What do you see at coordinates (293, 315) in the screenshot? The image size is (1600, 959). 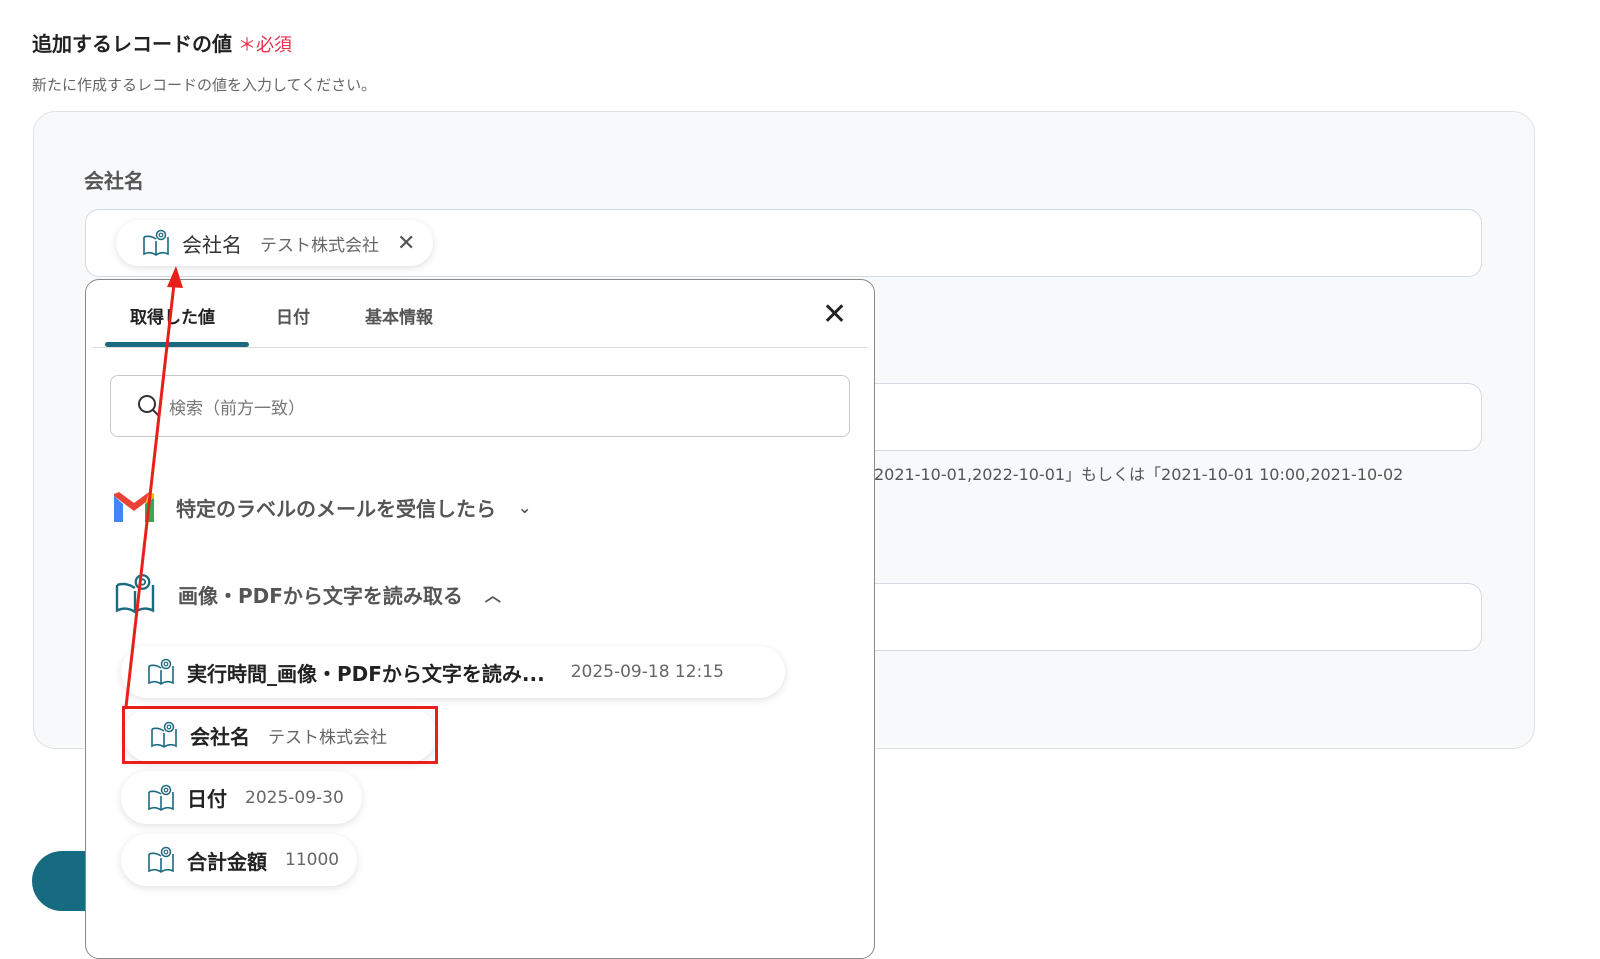 I see `tab-date: 日付` at bounding box center [293, 315].